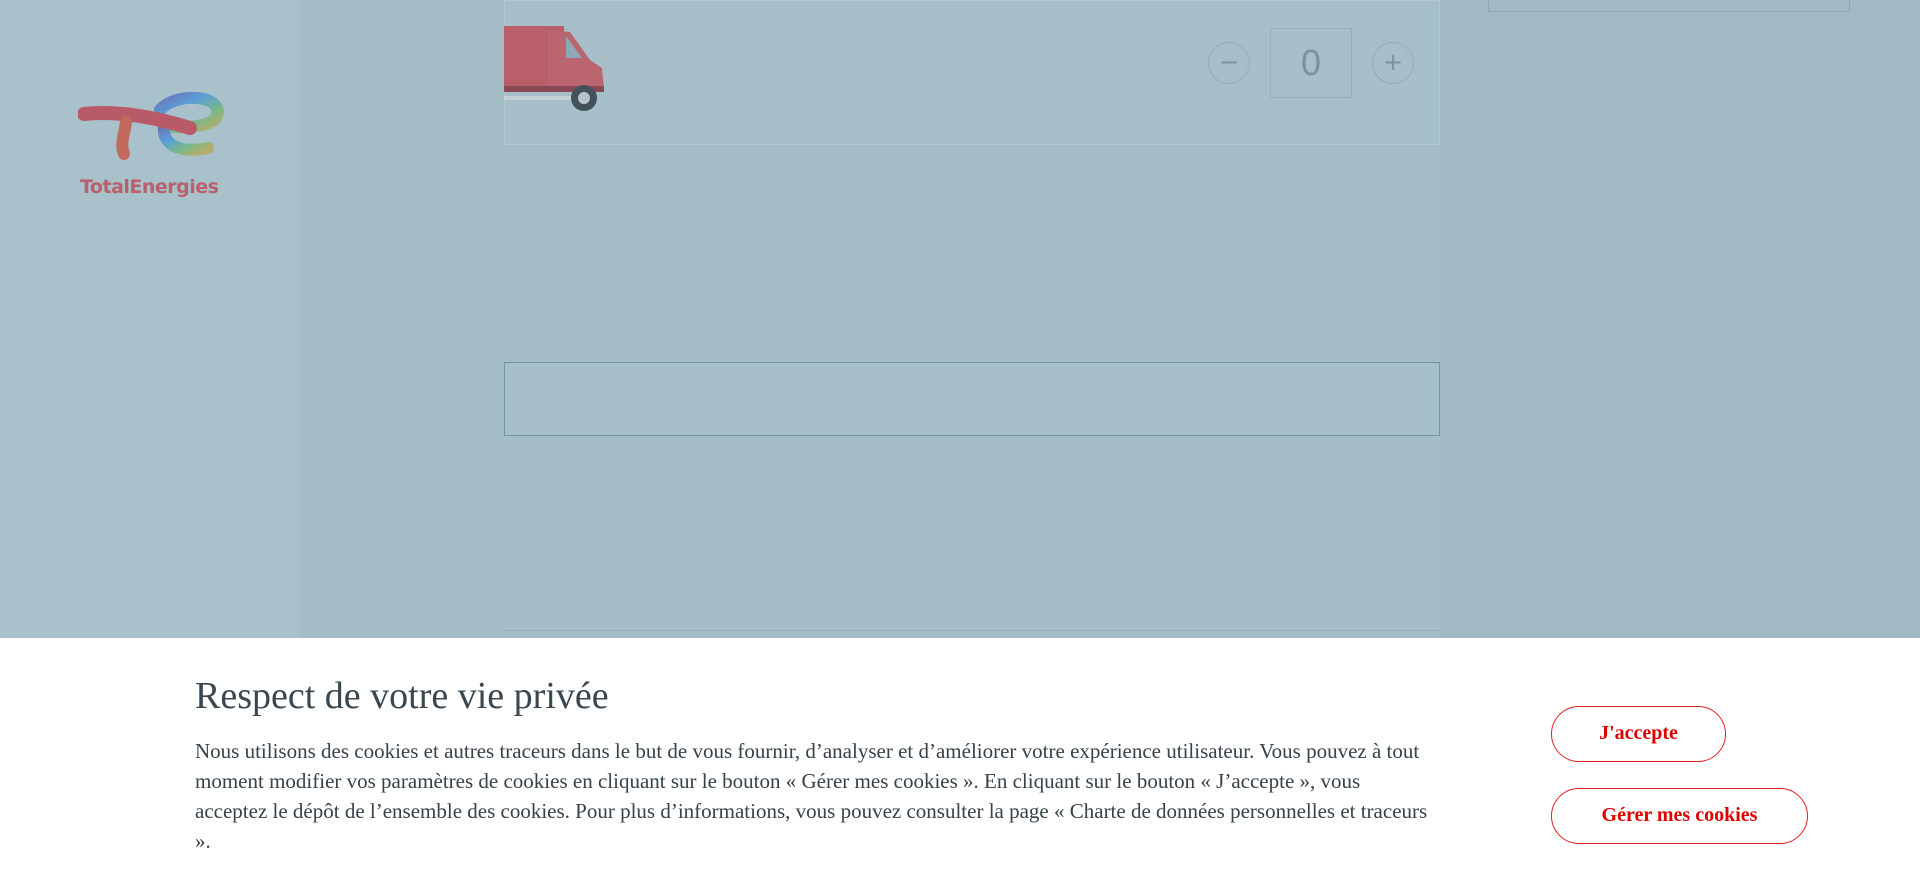 This screenshot has height=880, width=1920. Describe the element at coordinates (972, 630) in the screenshot. I see `divider` at that location.